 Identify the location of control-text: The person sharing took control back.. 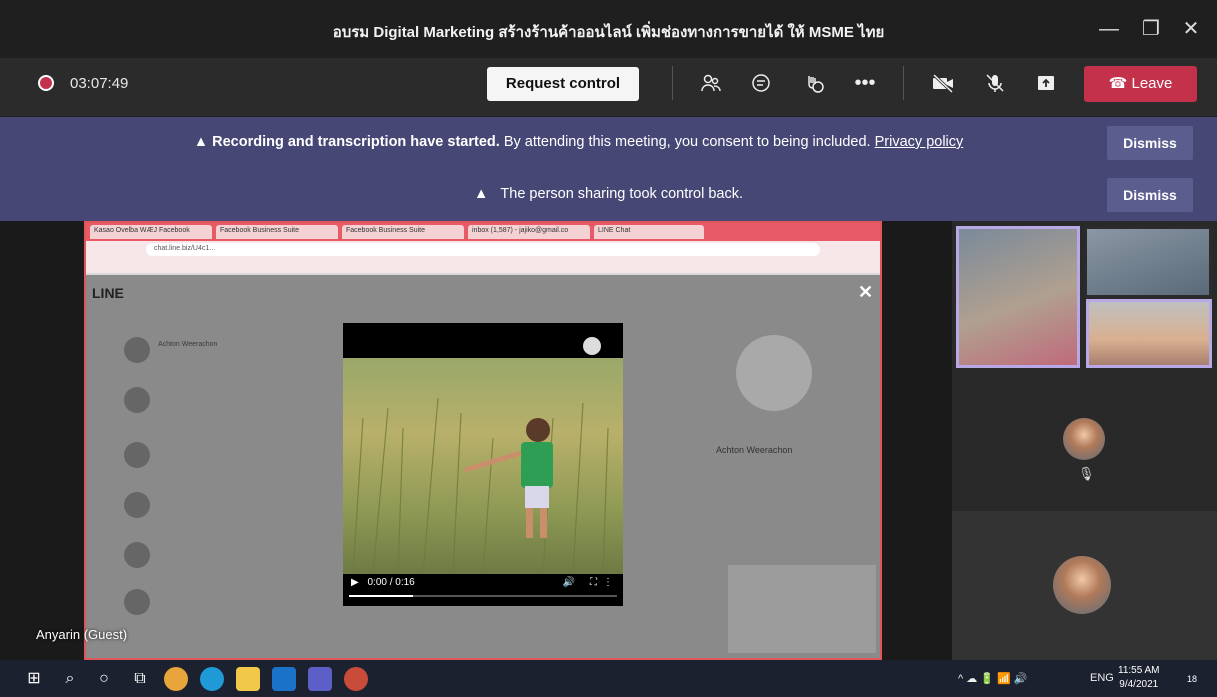
(622, 194).